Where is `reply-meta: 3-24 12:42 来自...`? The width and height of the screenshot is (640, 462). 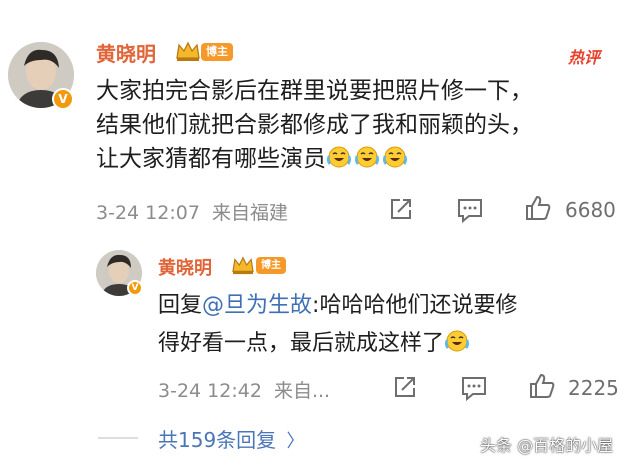 reply-meta: 3-24 12:42 来自... is located at coordinates (244, 389).